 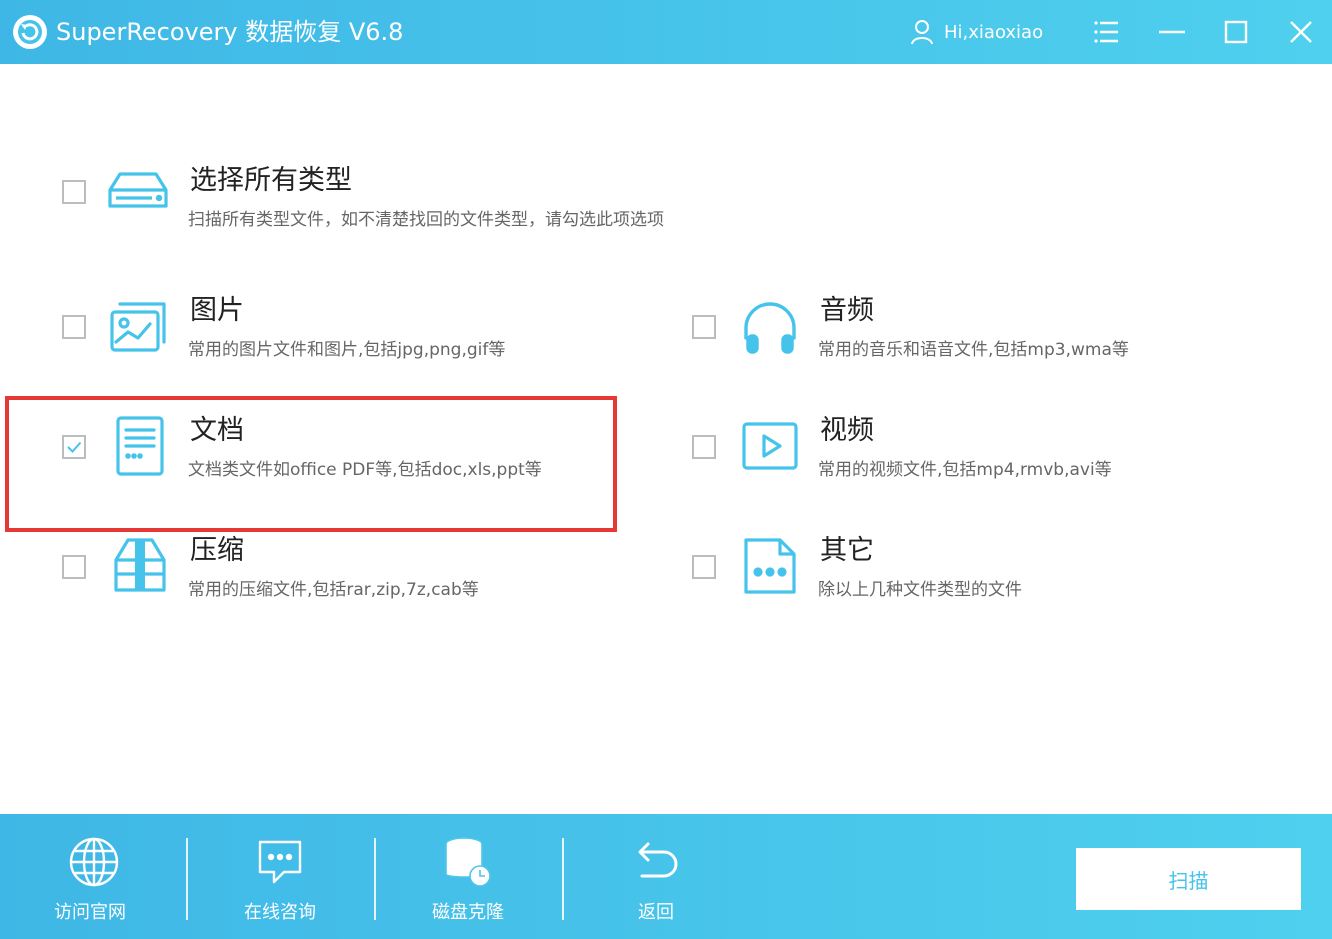 I want to click on checkbox-audio, so click(x=704, y=327).